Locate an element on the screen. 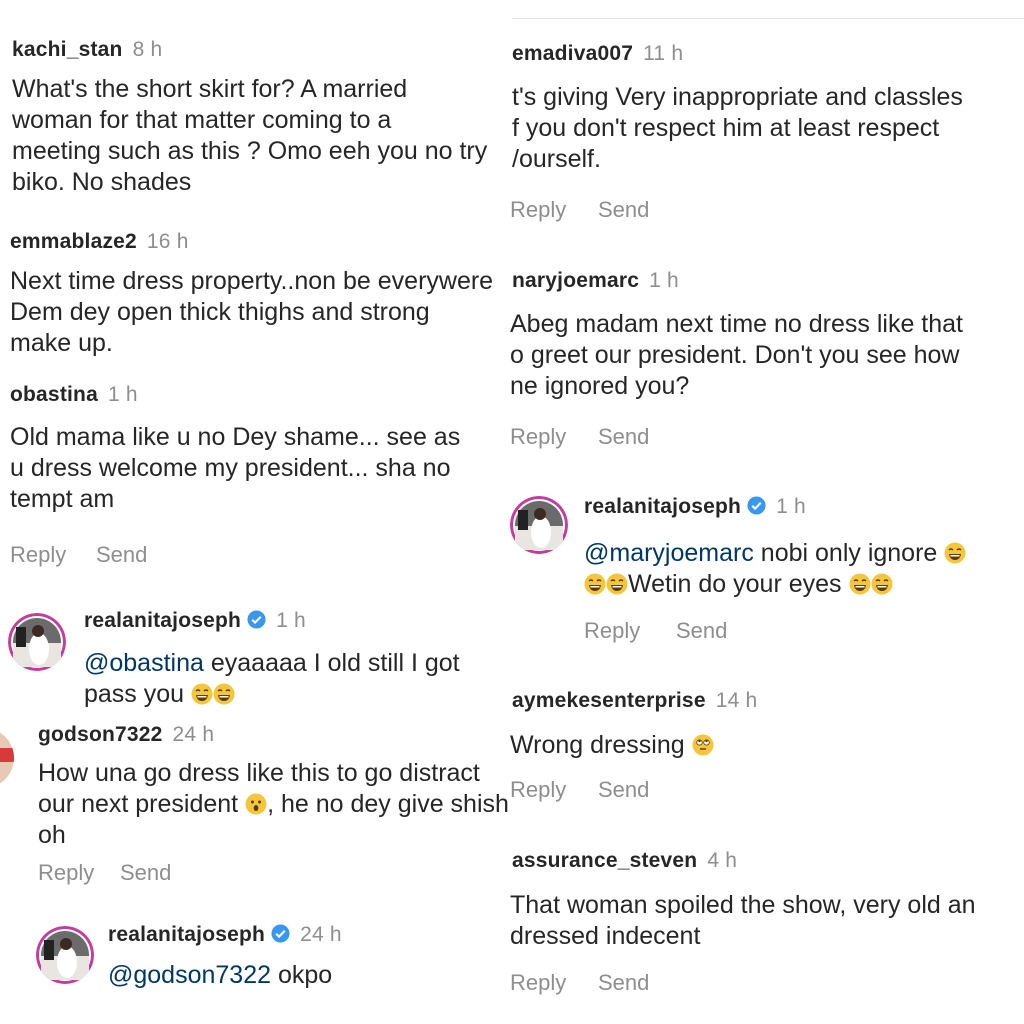  reply-text: @godson7322 okpo is located at coordinates (308, 975).